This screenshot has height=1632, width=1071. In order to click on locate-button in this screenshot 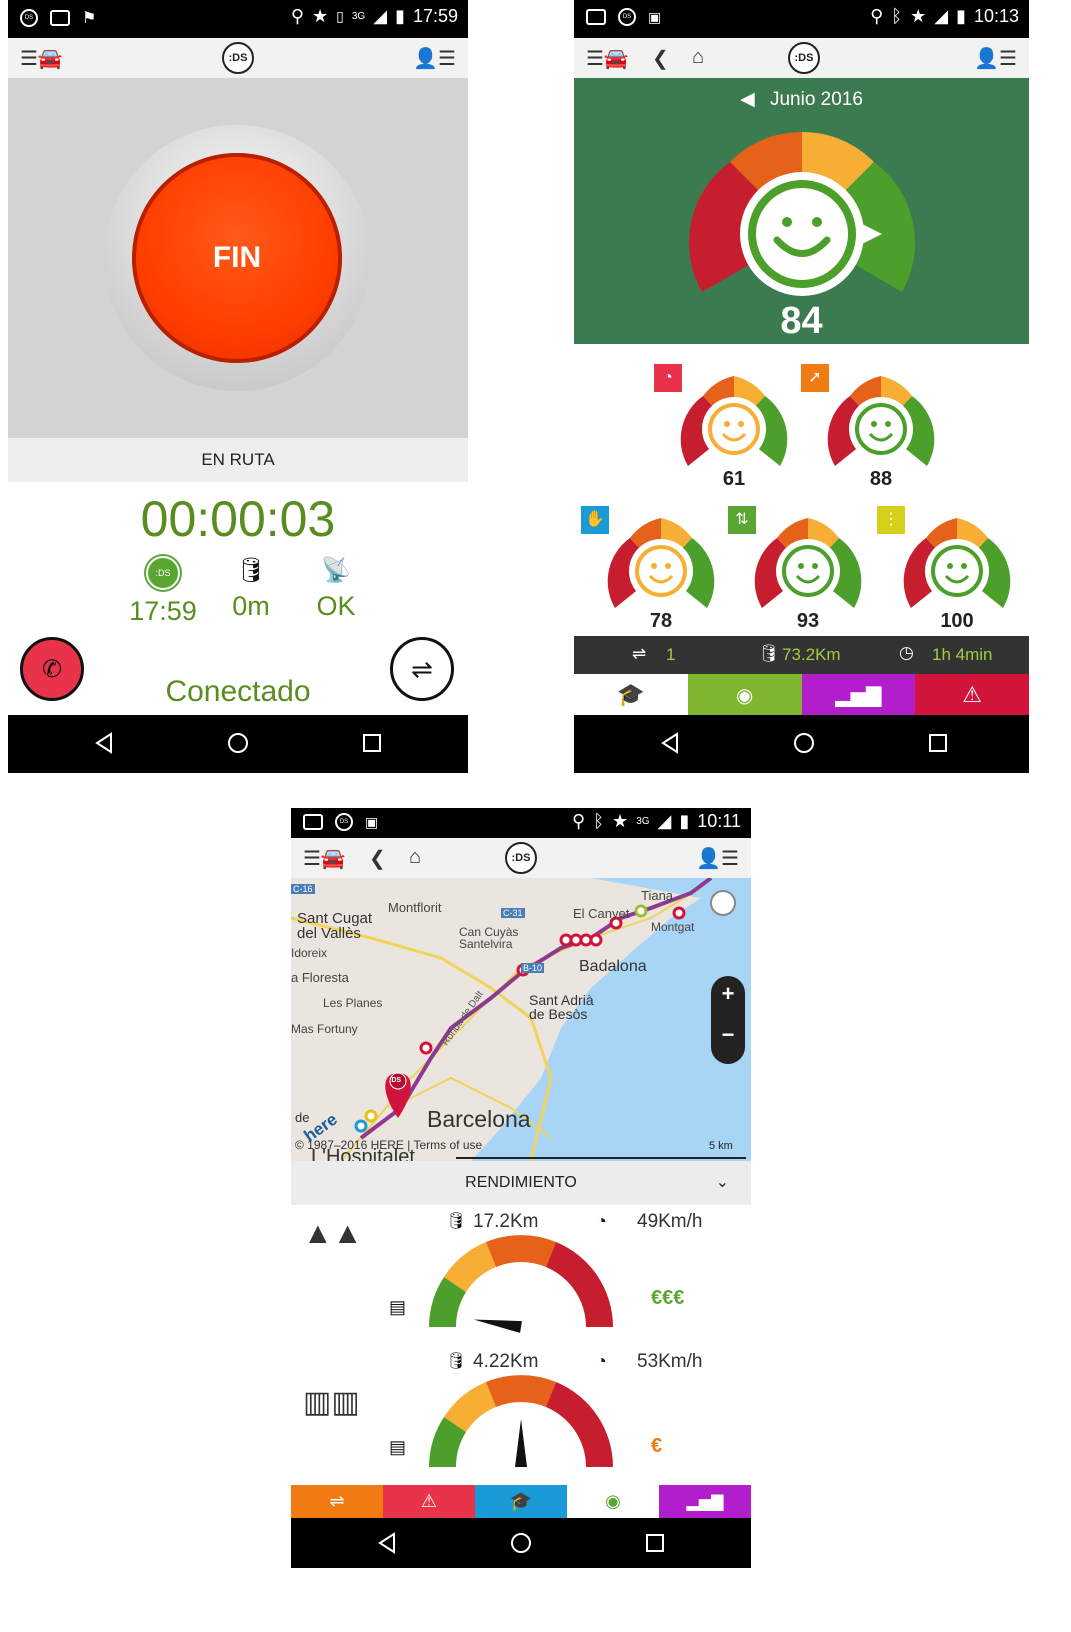, I will do `click(723, 903)`.